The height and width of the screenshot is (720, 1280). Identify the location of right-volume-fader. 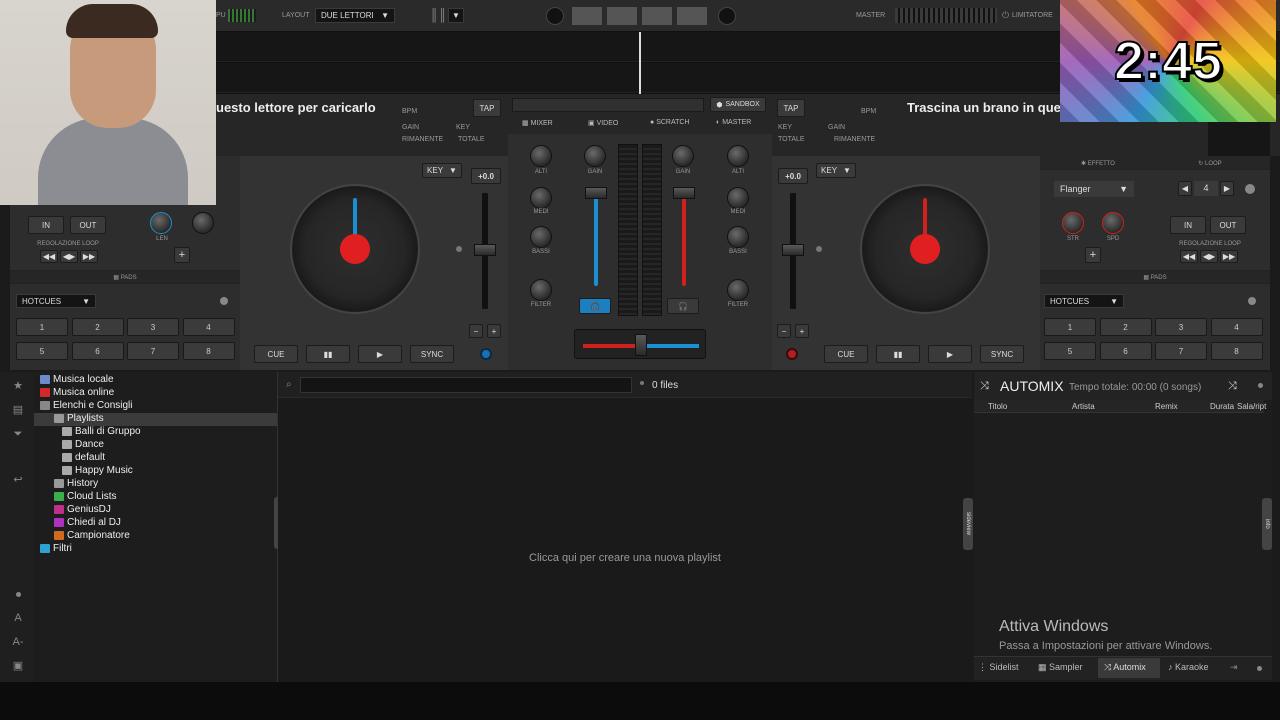
(684, 240).